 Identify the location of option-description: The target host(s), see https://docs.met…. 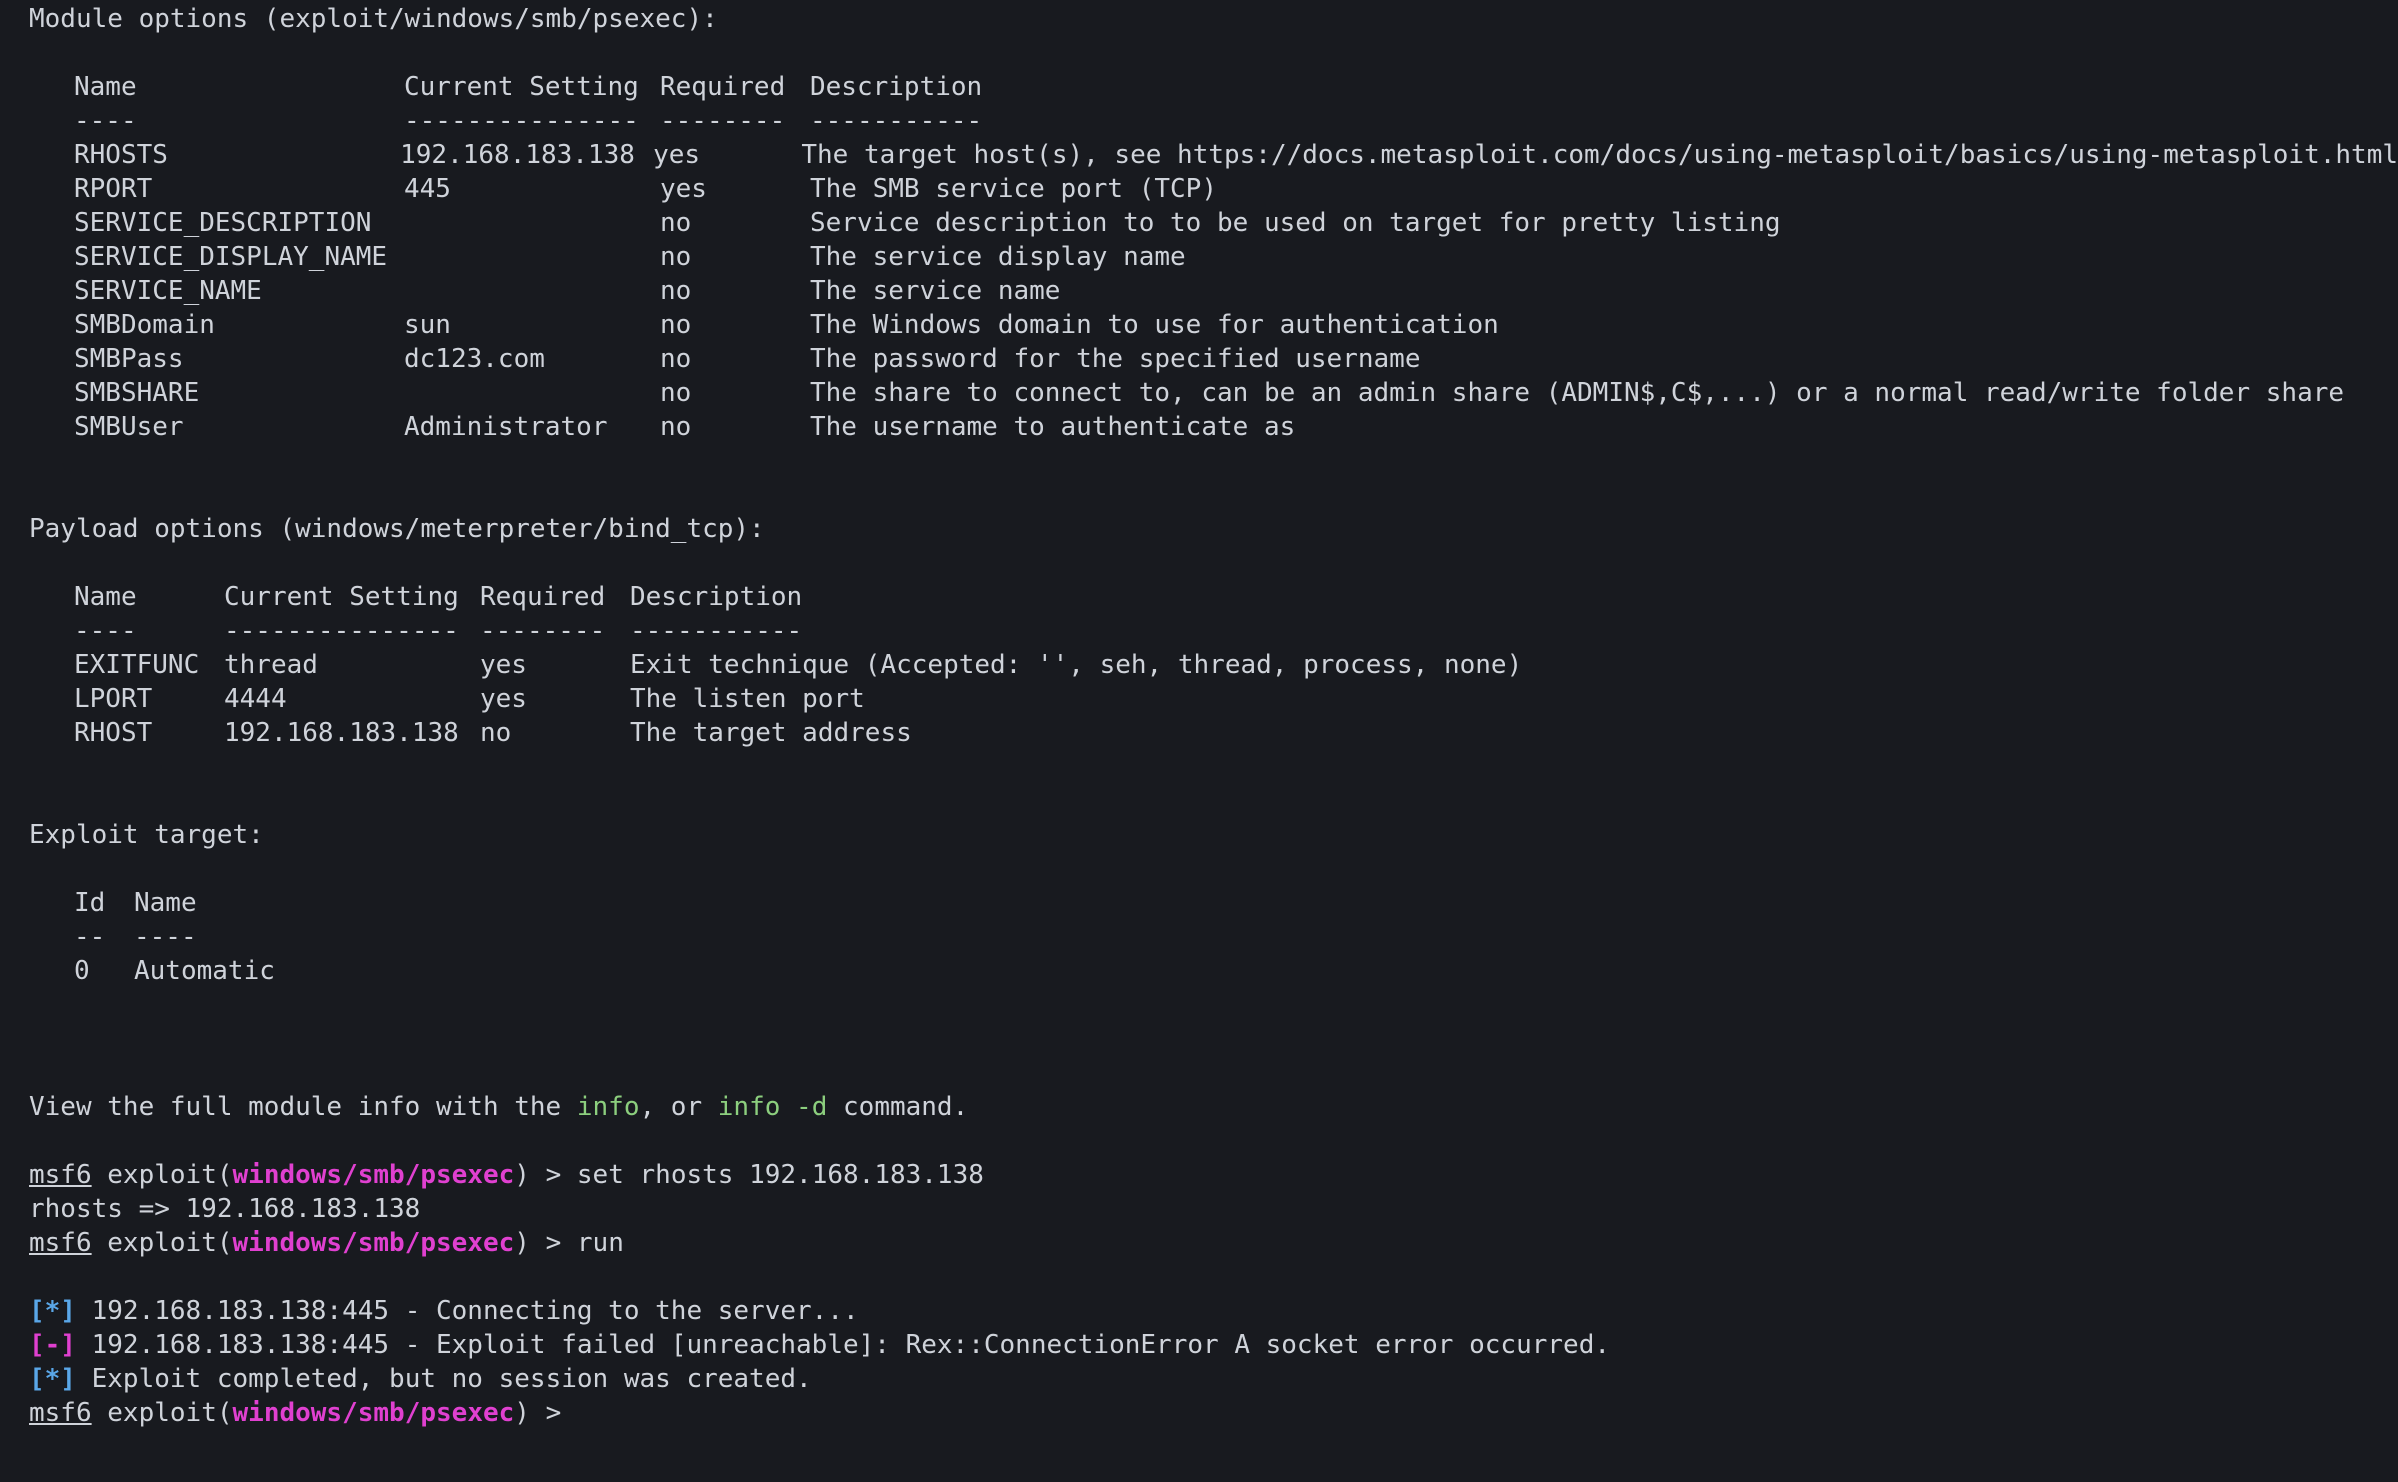
(1599, 155).